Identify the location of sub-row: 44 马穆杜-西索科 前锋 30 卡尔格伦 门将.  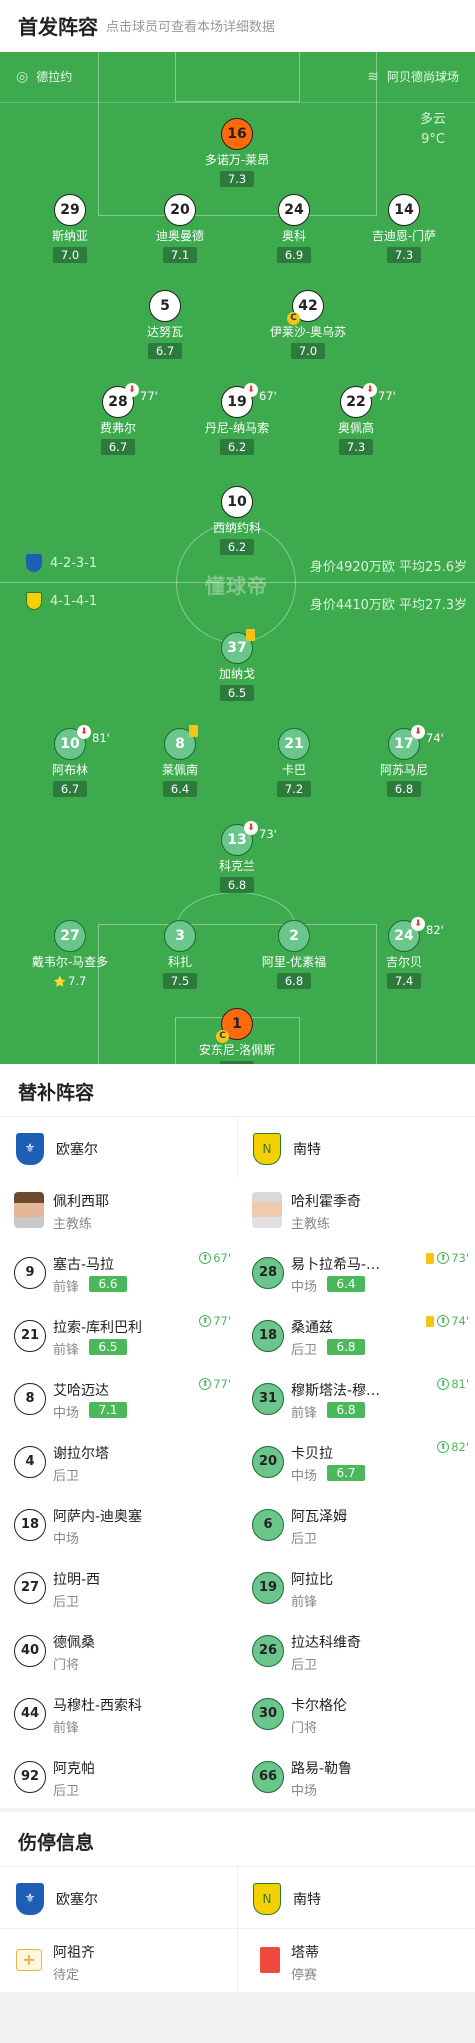
(237, 1713).